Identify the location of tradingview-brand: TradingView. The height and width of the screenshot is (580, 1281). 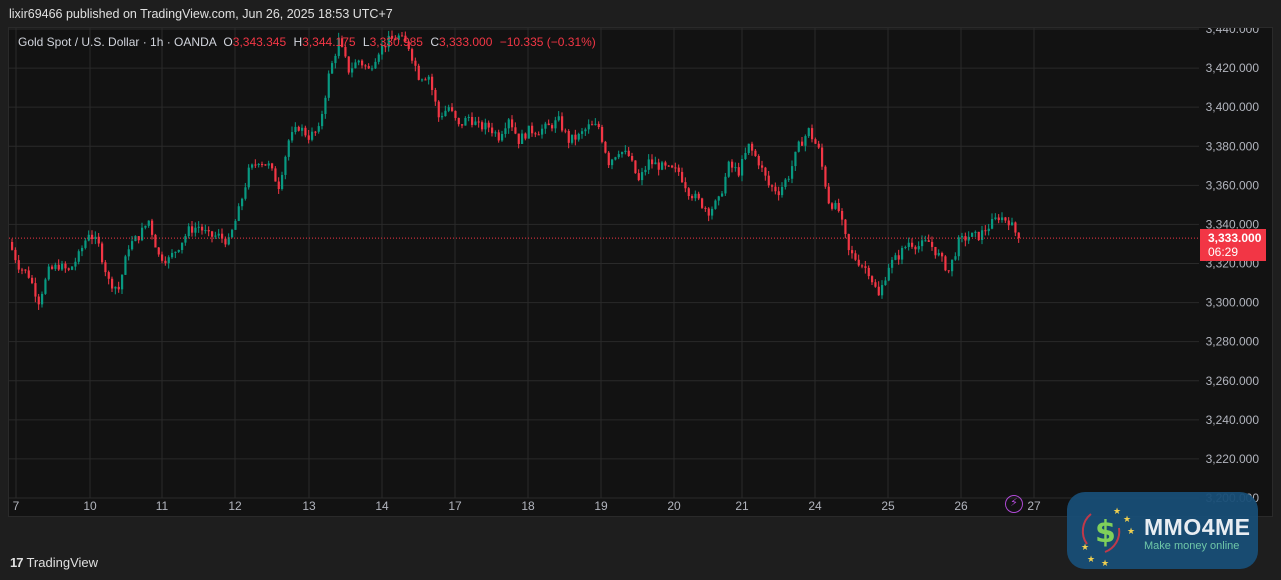
(62, 562).